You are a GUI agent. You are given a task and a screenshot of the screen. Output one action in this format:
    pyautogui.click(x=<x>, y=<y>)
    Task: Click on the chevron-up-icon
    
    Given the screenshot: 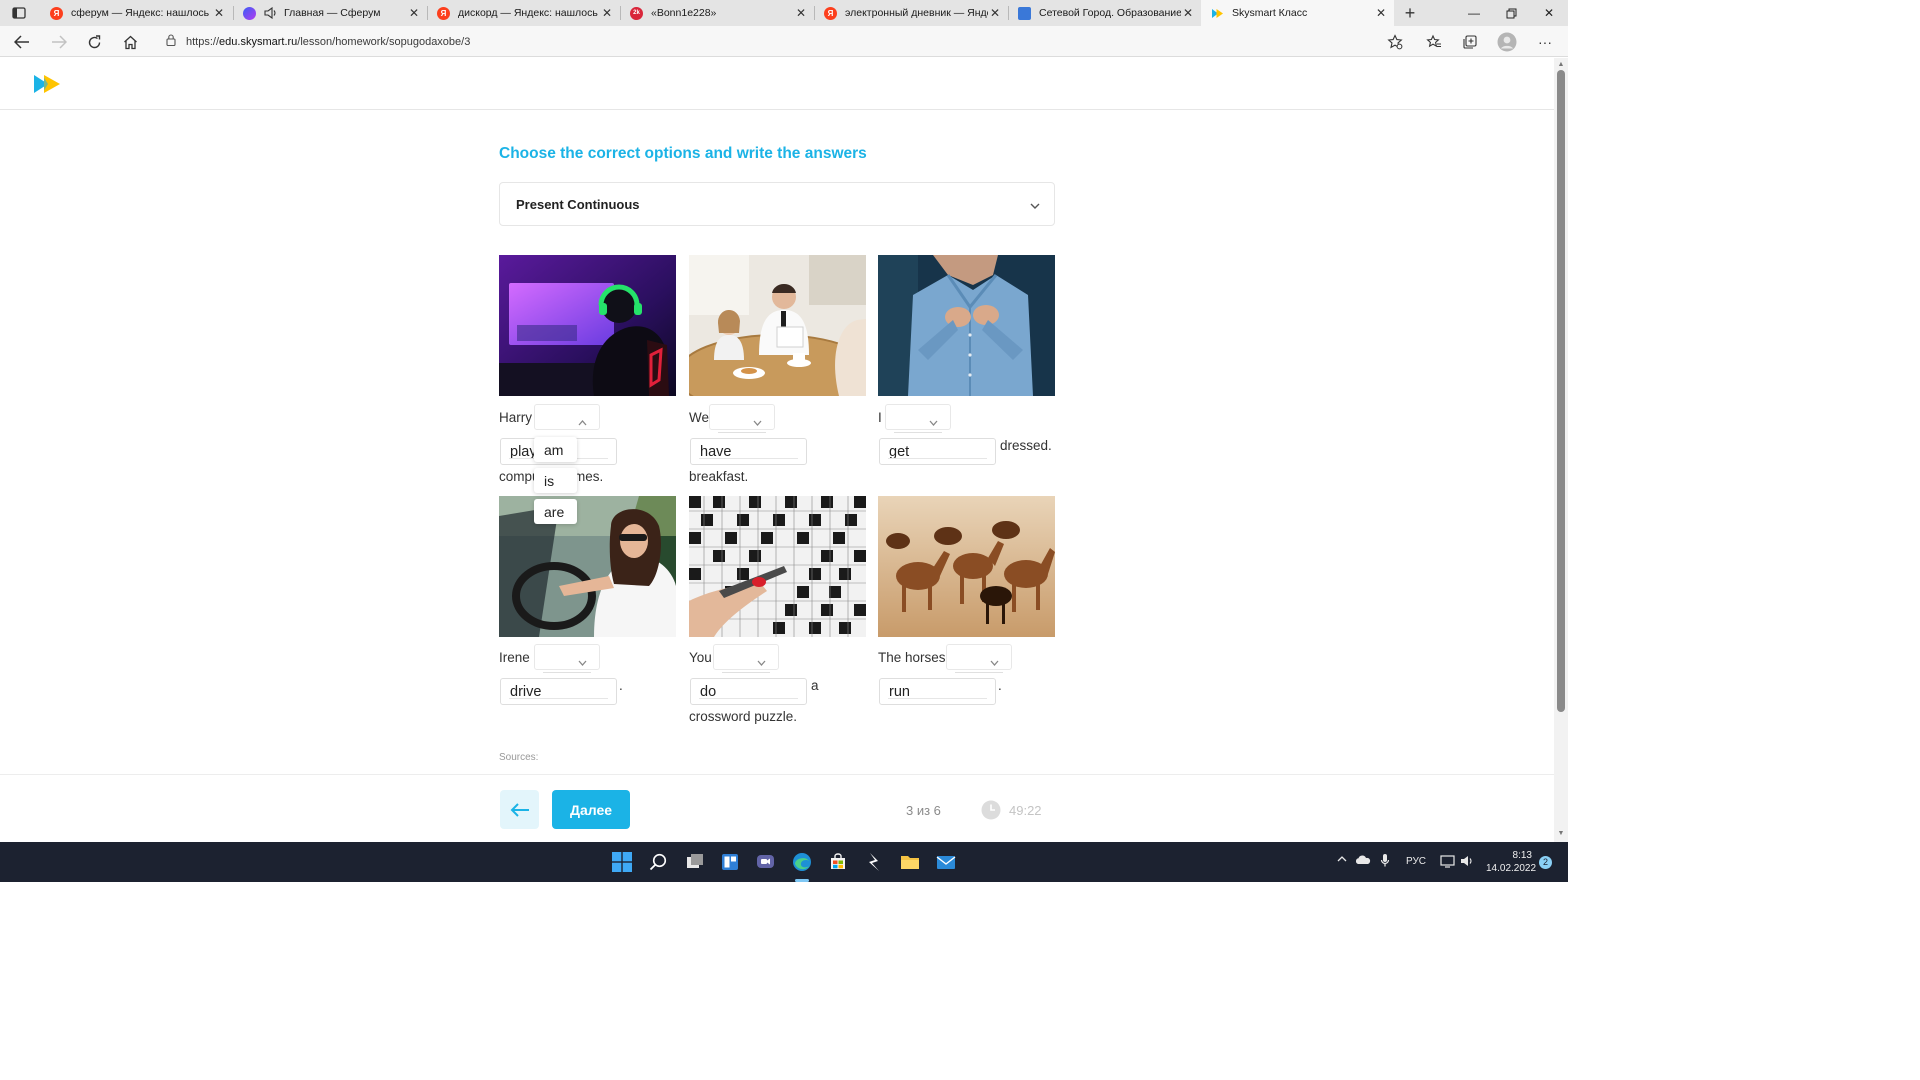 What is the action you would take?
    pyautogui.click(x=582, y=422)
    